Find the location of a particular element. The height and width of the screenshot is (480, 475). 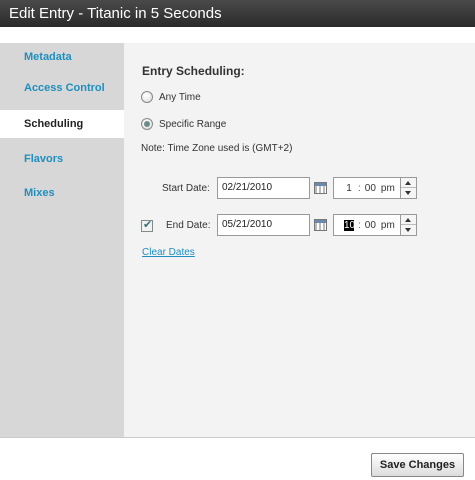

start-date-label: Start Date: is located at coordinates (186, 188).